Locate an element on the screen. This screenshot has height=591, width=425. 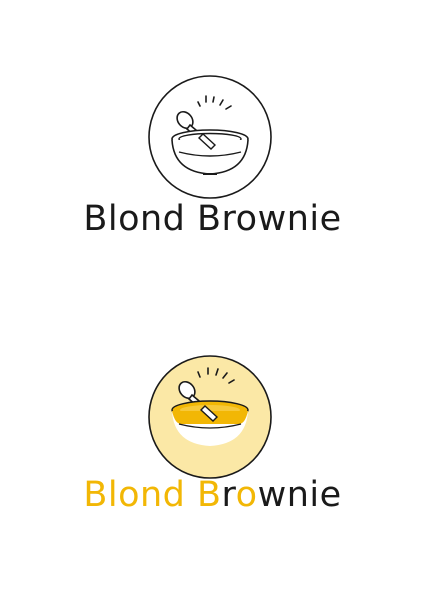
brand-name-color: Blond Brownie is located at coordinates (212, 495).